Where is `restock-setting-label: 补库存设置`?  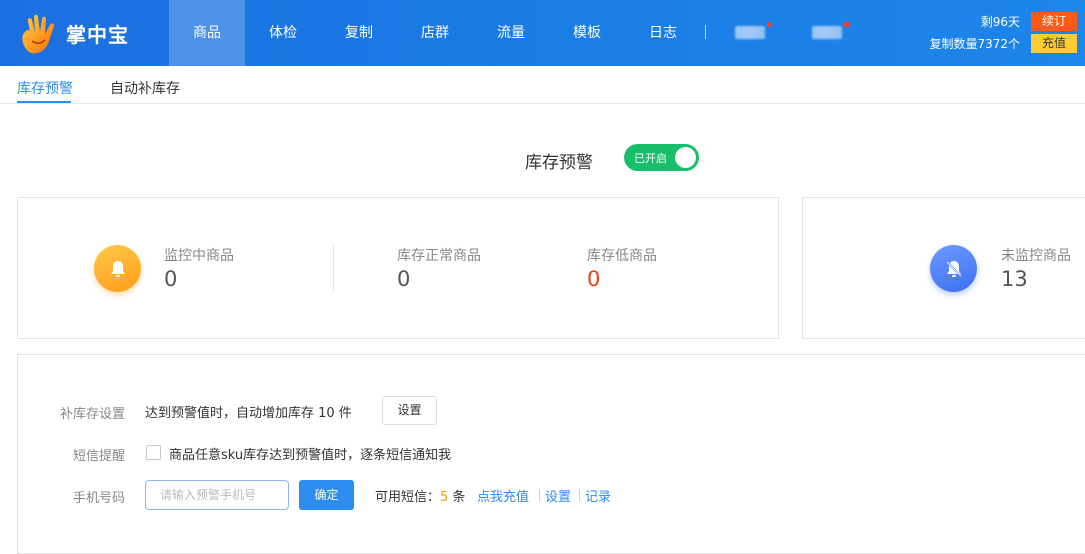
restock-setting-label: 补库存设置 is located at coordinates (92, 414).